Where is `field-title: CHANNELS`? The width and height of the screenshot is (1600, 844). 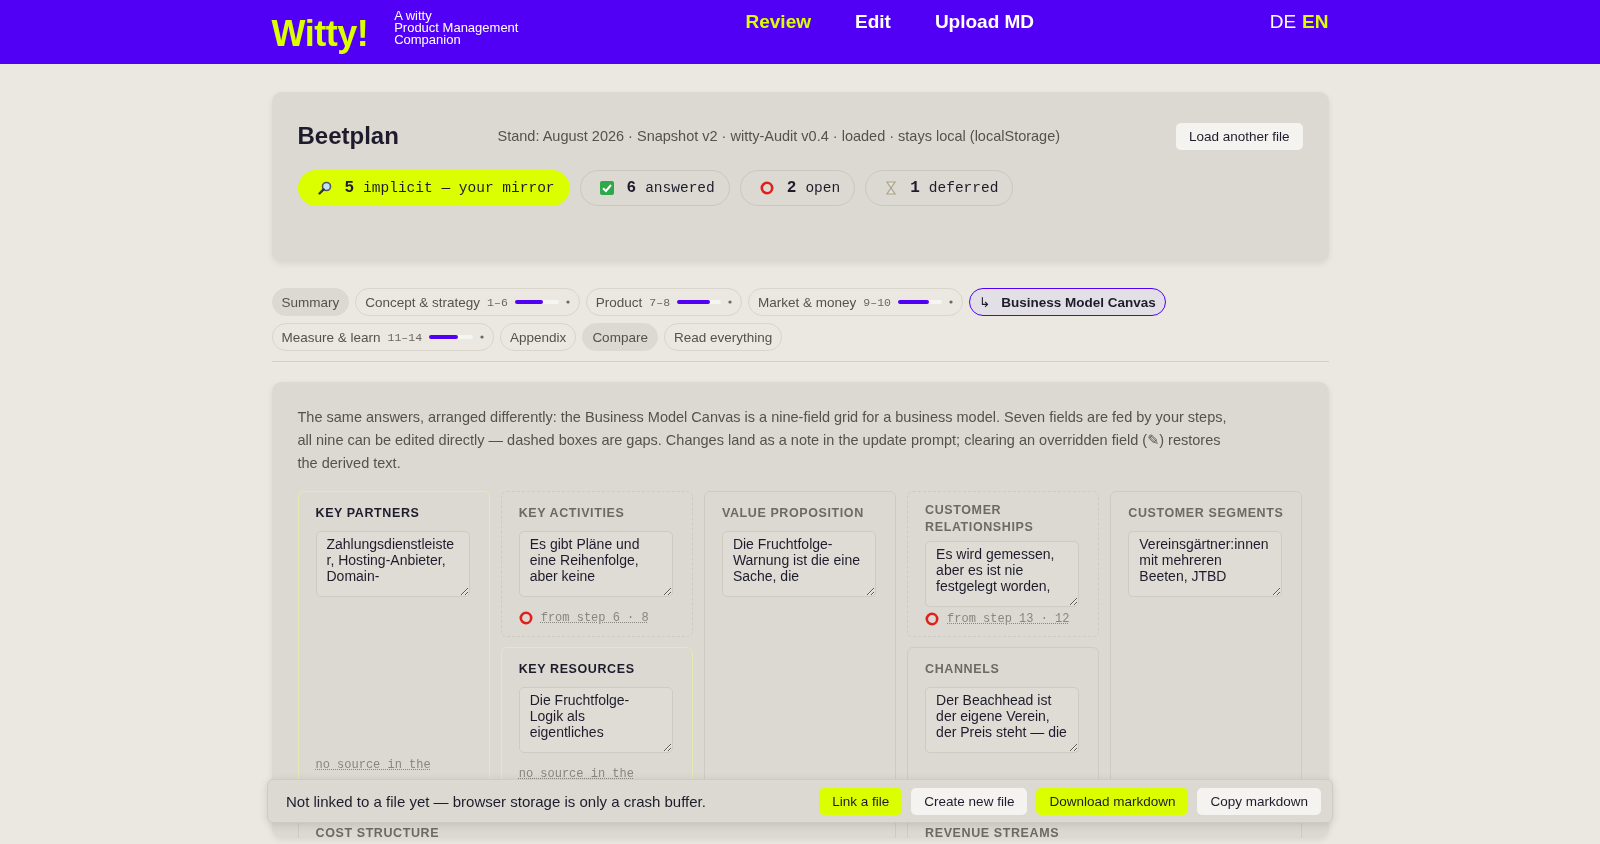
field-title: CHANNELS is located at coordinates (963, 669).